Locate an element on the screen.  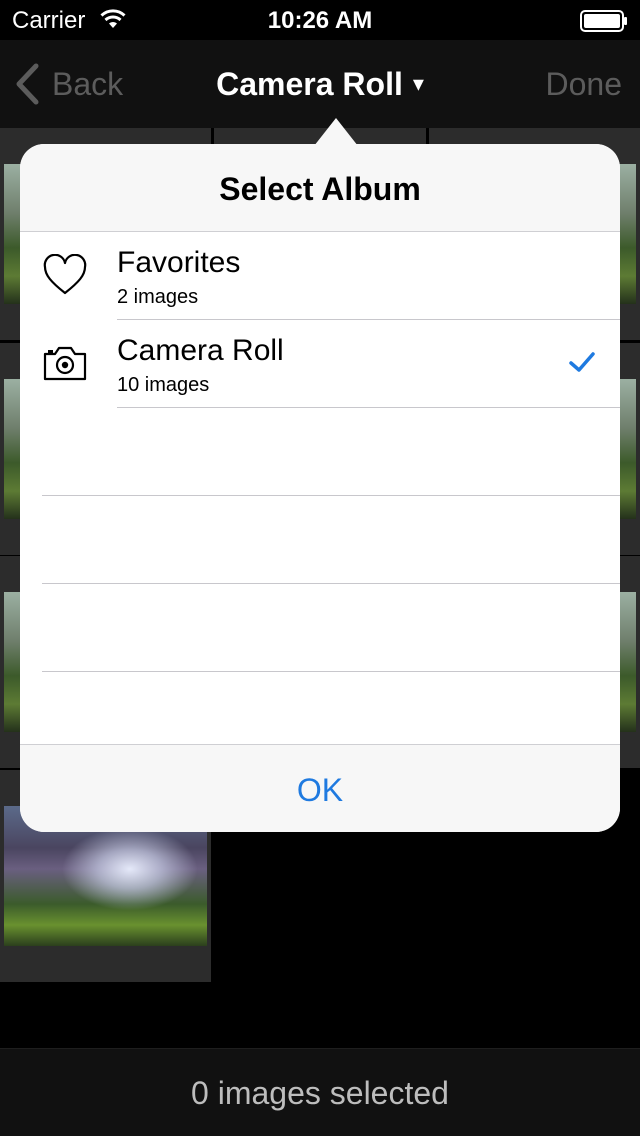
popover-footer: OK is located at coordinates (320, 788).